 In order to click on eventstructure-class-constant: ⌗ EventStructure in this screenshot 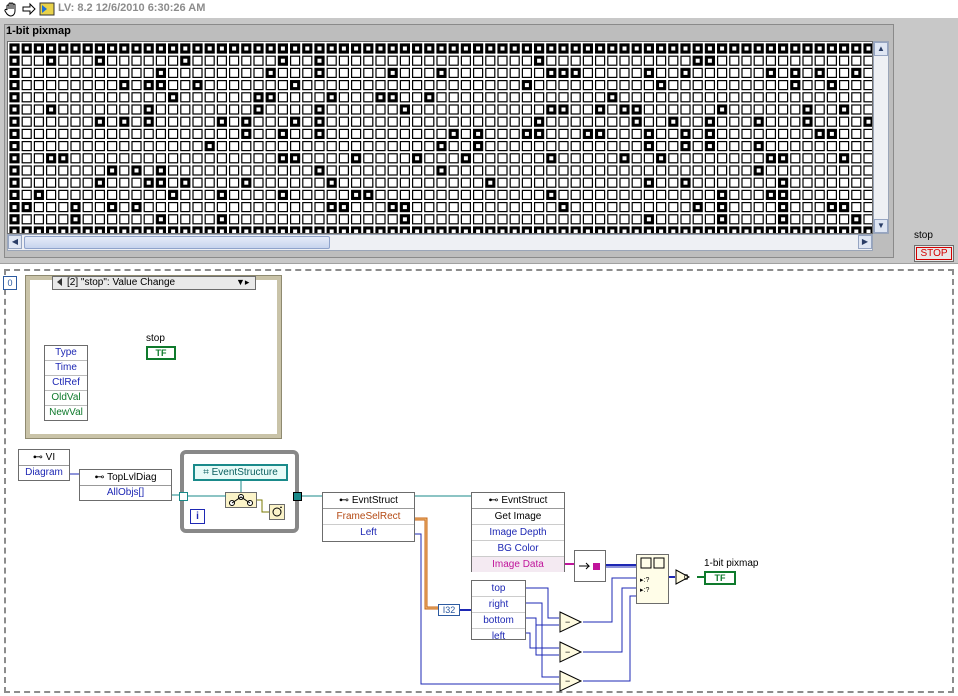, I will do `click(240, 472)`.